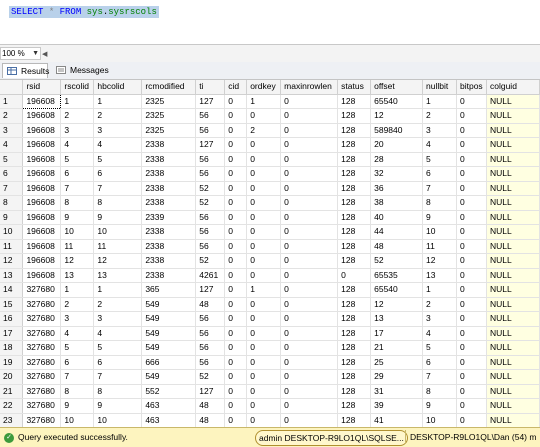 The image size is (540, 447). Describe the element at coordinates (397, 159) in the screenshot. I see `table-cell: 28` at that location.